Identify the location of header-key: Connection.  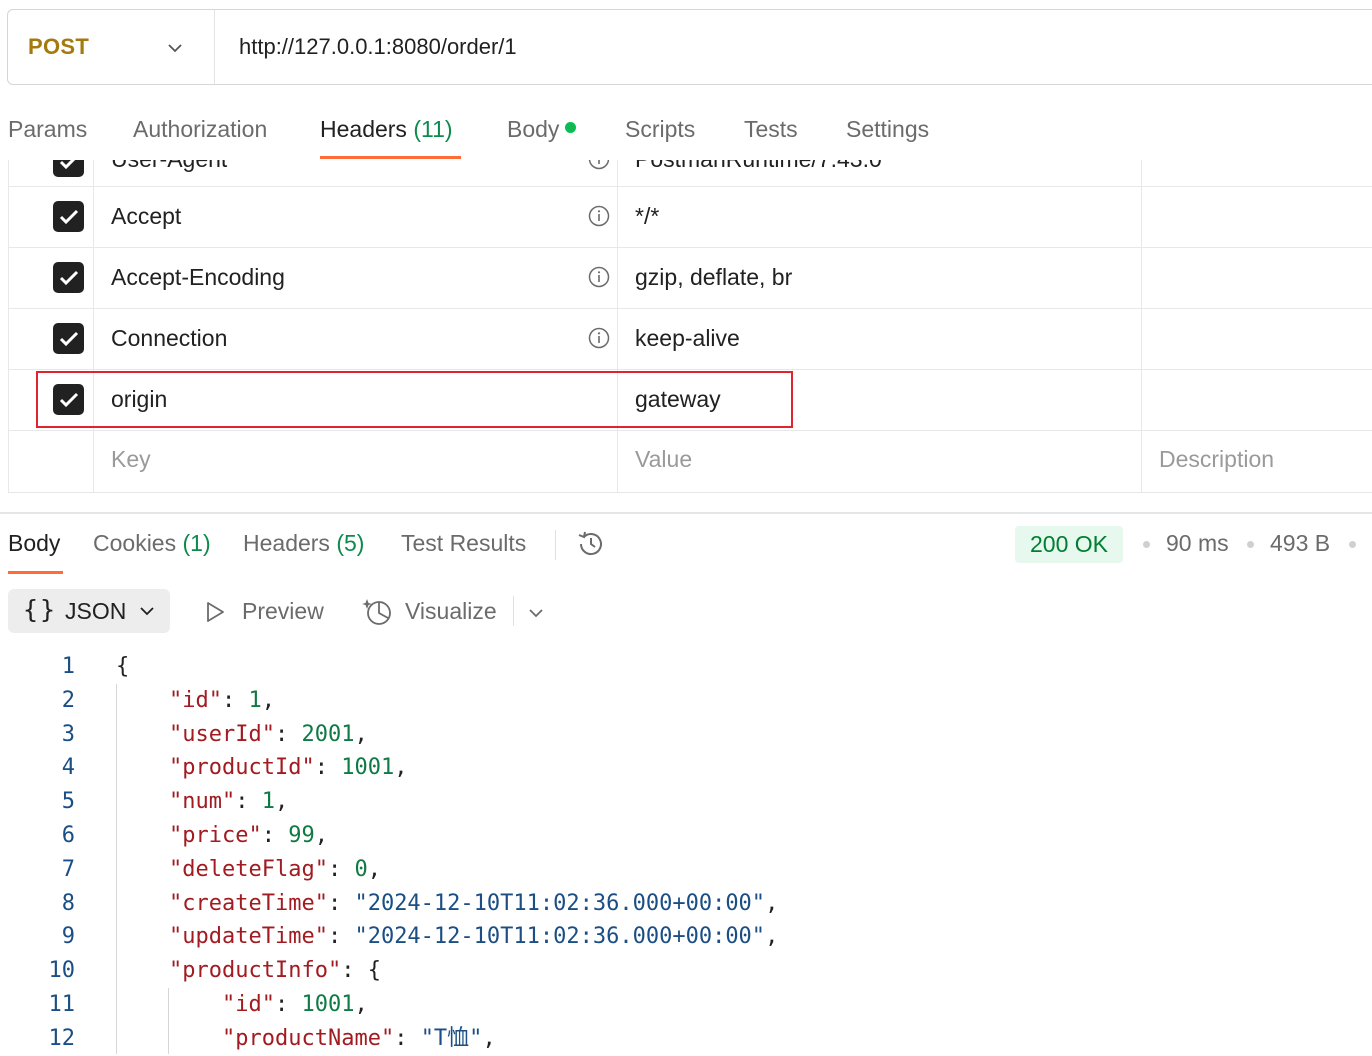
(169, 338).